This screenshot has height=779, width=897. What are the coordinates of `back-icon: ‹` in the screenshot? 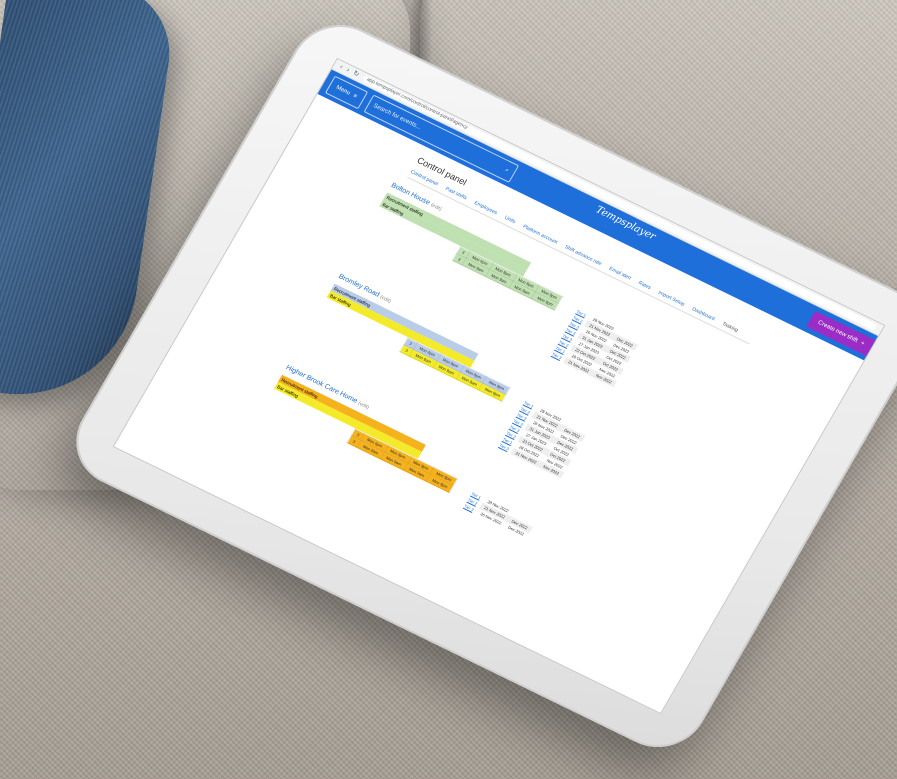 It's located at (341, 67).